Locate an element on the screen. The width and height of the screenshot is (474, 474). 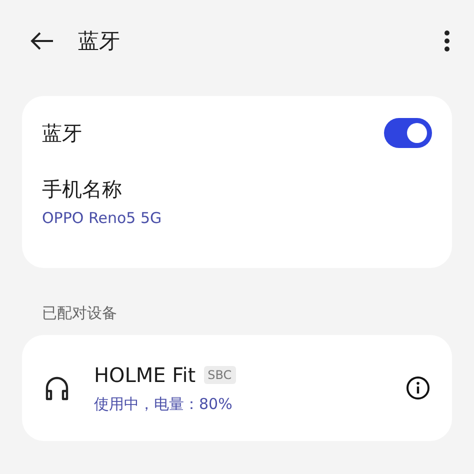
back-arrow-icon is located at coordinates (42, 41).